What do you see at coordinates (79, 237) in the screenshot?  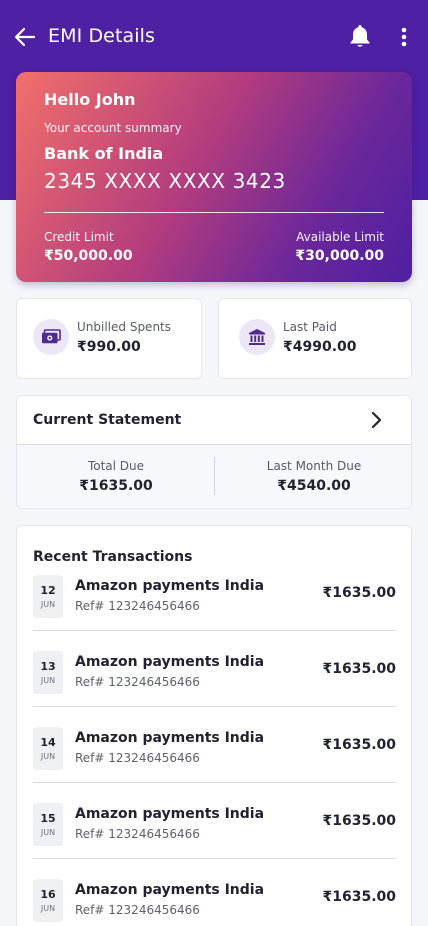 I see `credit-limit-label: Credit Limit` at bounding box center [79, 237].